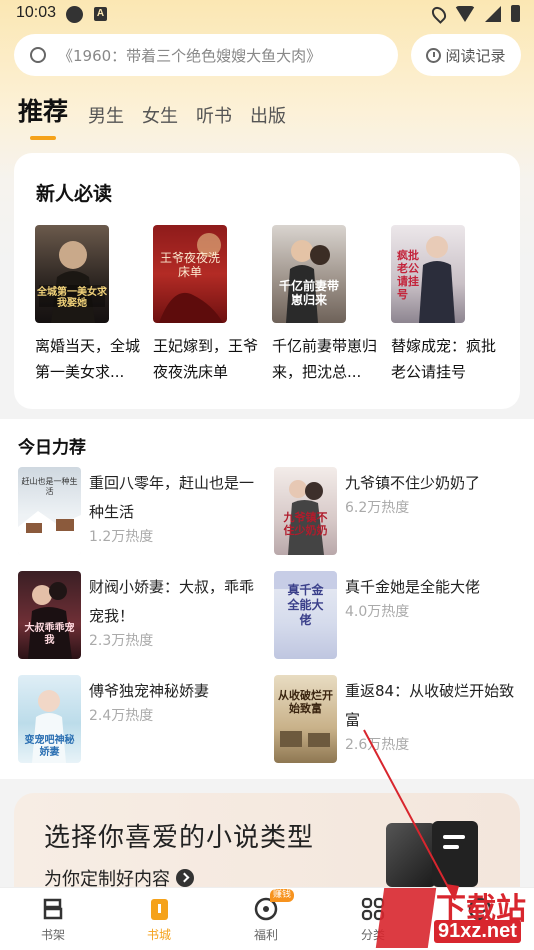 The width and height of the screenshot is (534, 950). I want to click on recommend-book: 赶山也是一种生活 重回八零年，赶山也是一种生活 1.2万热度, so click(143, 512).